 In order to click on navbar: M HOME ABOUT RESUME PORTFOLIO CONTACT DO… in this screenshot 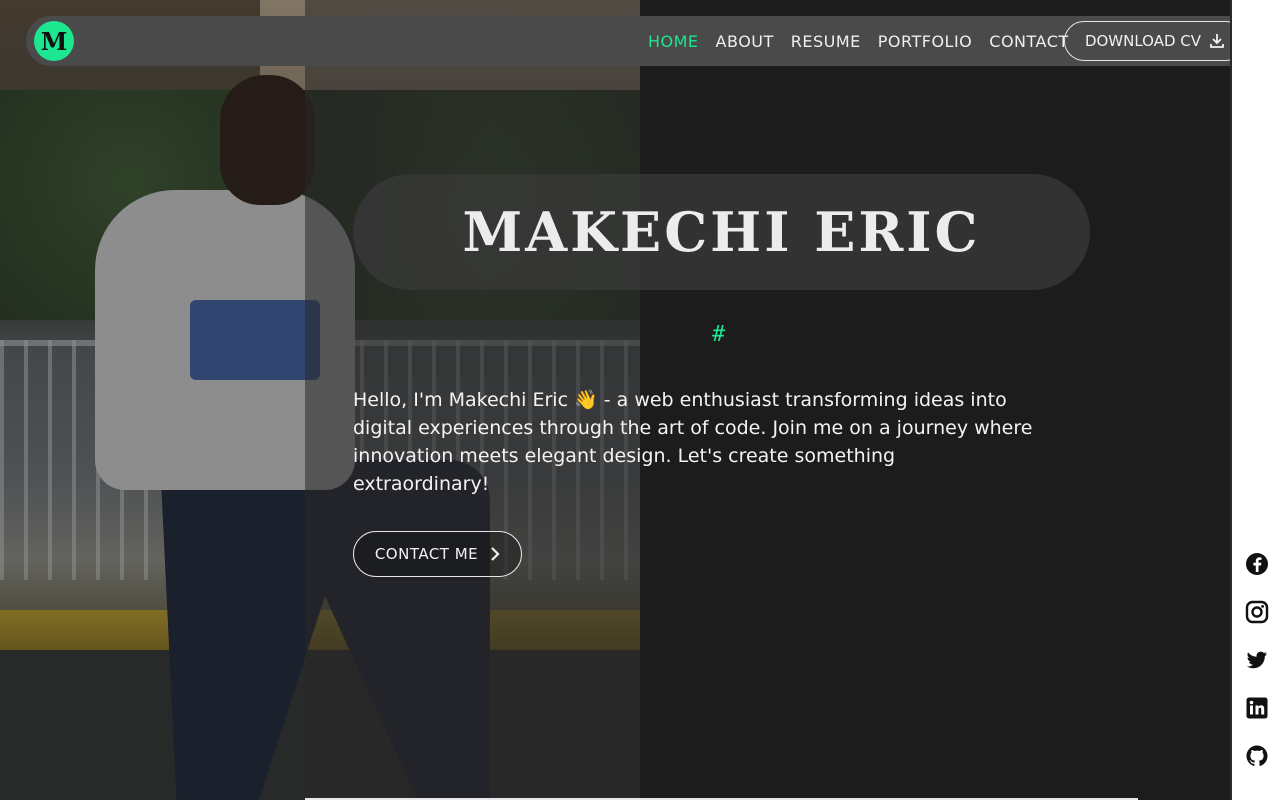, I will do `click(640, 41)`.